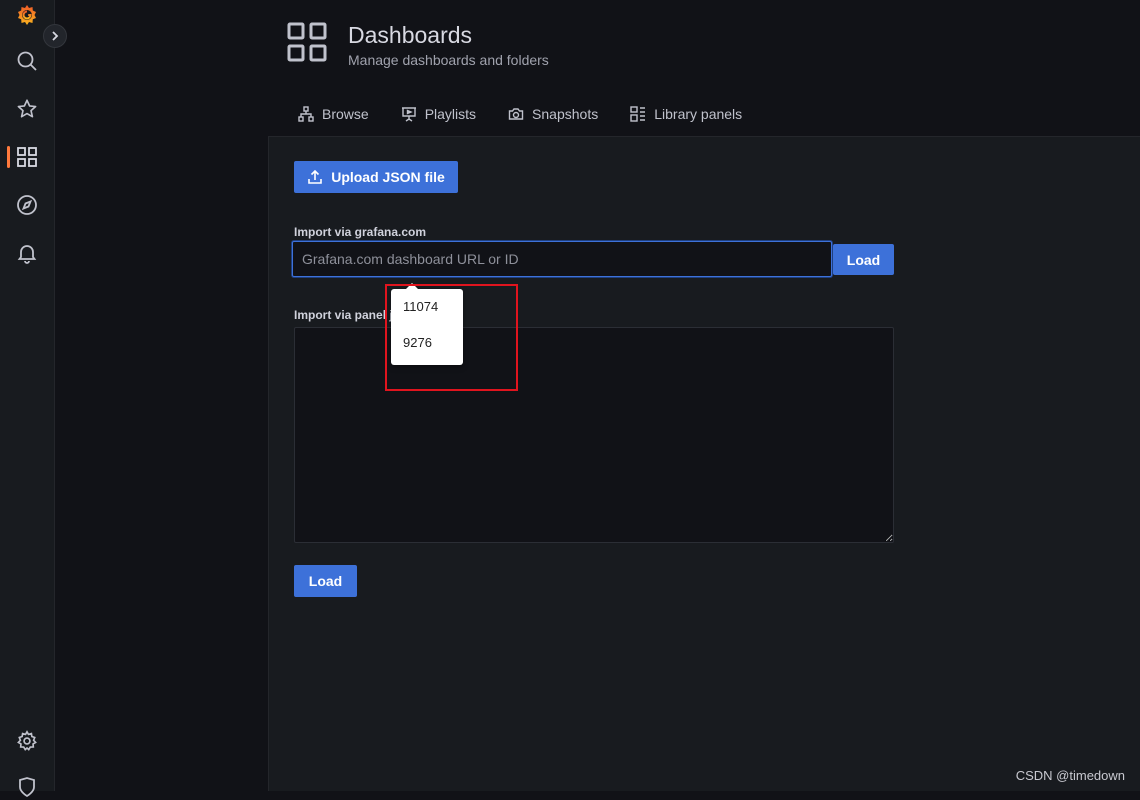 Image resolution: width=1140 pixels, height=800 pixels. What do you see at coordinates (412, 286) in the screenshot?
I see `dropdown-arrow` at bounding box center [412, 286].